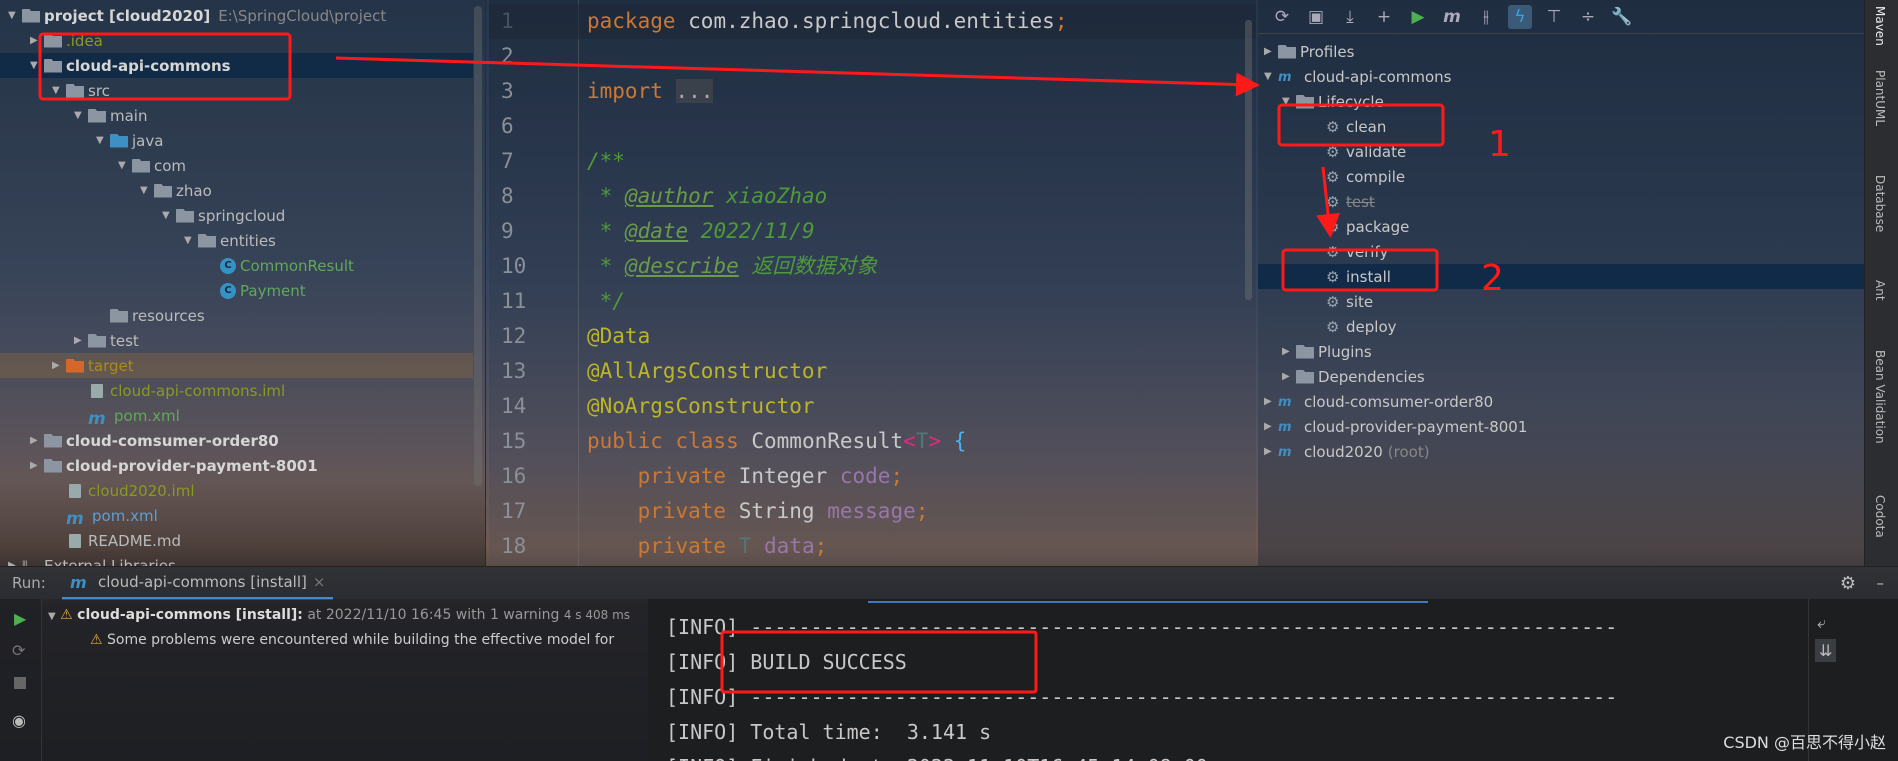  I want to click on add-icon: +, so click(1384, 17).